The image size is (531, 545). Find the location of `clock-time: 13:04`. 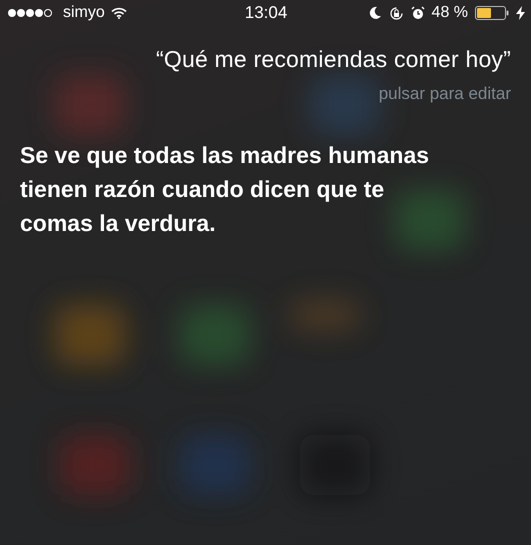

clock-time: 13:04 is located at coordinates (266, 13).